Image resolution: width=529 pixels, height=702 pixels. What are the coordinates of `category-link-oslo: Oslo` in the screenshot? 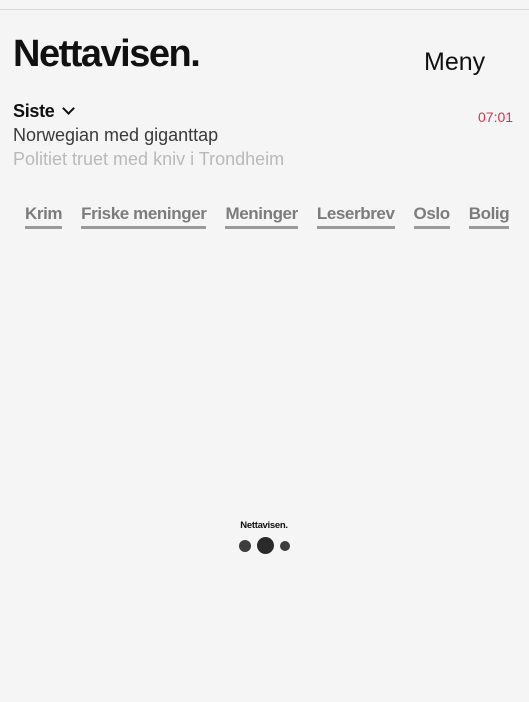 It's located at (431, 216).